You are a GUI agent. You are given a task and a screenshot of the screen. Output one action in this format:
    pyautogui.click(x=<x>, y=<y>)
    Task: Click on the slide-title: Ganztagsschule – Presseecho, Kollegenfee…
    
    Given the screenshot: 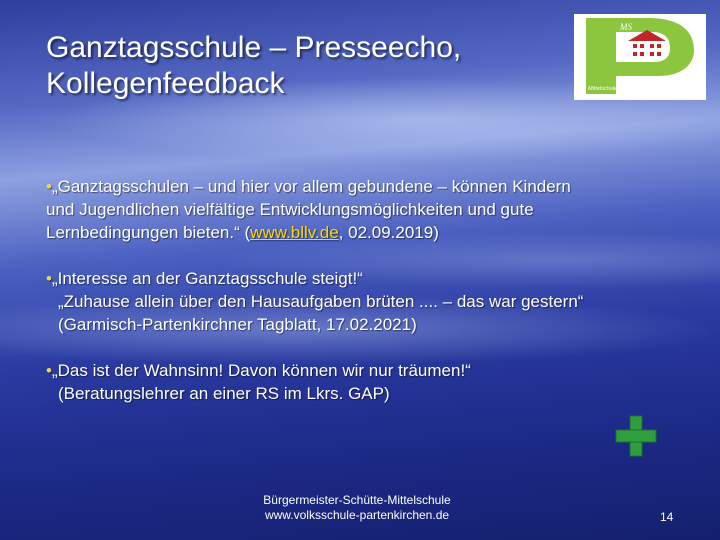 What is the action you would take?
    pyautogui.click(x=253, y=66)
    